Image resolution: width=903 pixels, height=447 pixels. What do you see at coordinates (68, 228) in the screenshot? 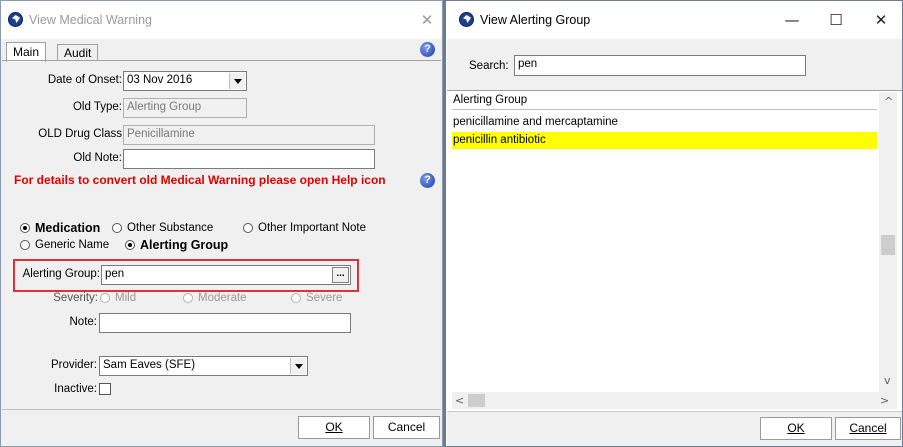
I see `radio-medication-label: Medication` at bounding box center [68, 228].